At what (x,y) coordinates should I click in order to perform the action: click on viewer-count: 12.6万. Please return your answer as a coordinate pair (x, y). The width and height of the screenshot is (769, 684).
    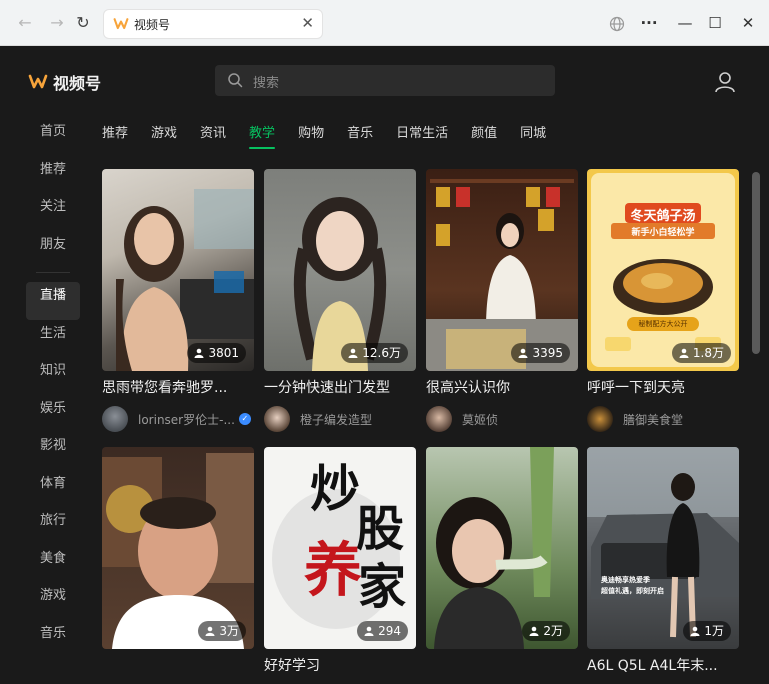
    Looking at the image, I should click on (381, 353).